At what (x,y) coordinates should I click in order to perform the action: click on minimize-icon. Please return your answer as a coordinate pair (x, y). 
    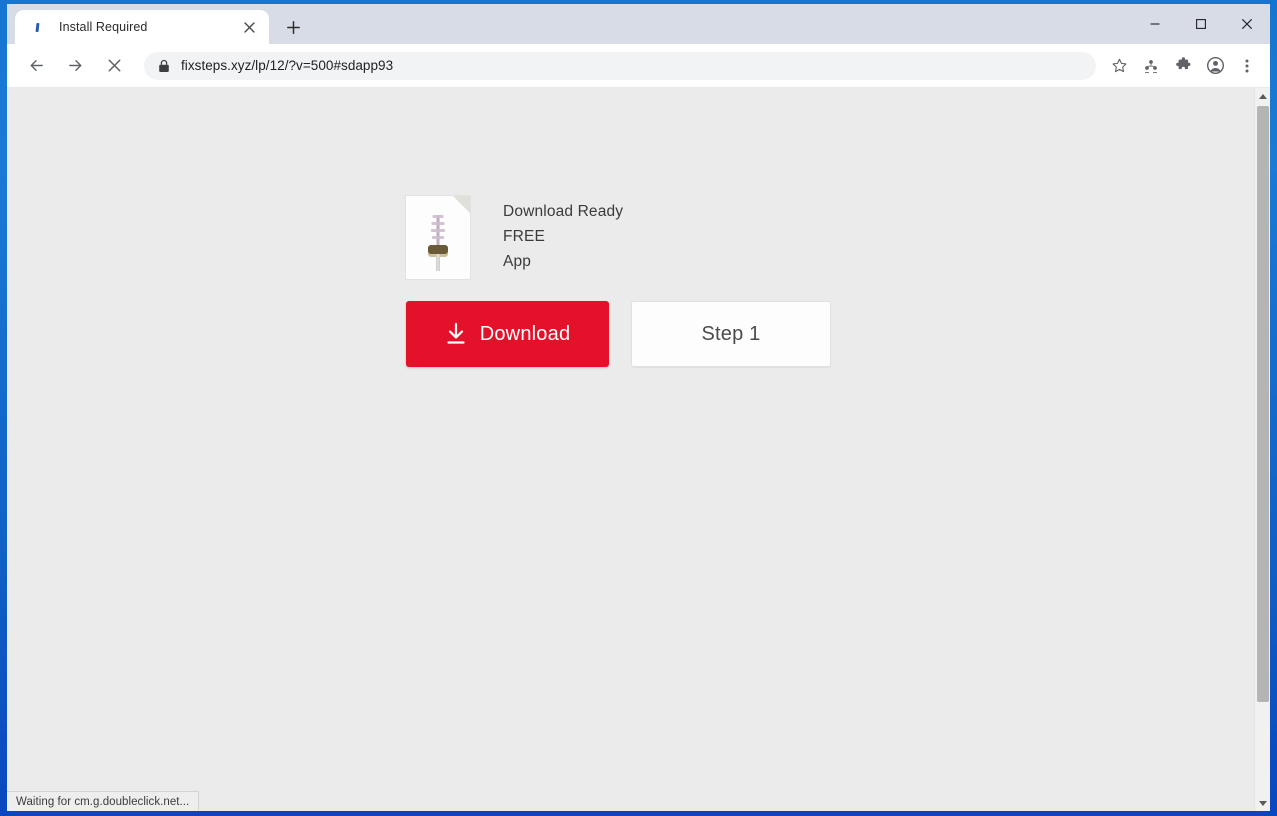
    Looking at the image, I should click on (1155, 24).